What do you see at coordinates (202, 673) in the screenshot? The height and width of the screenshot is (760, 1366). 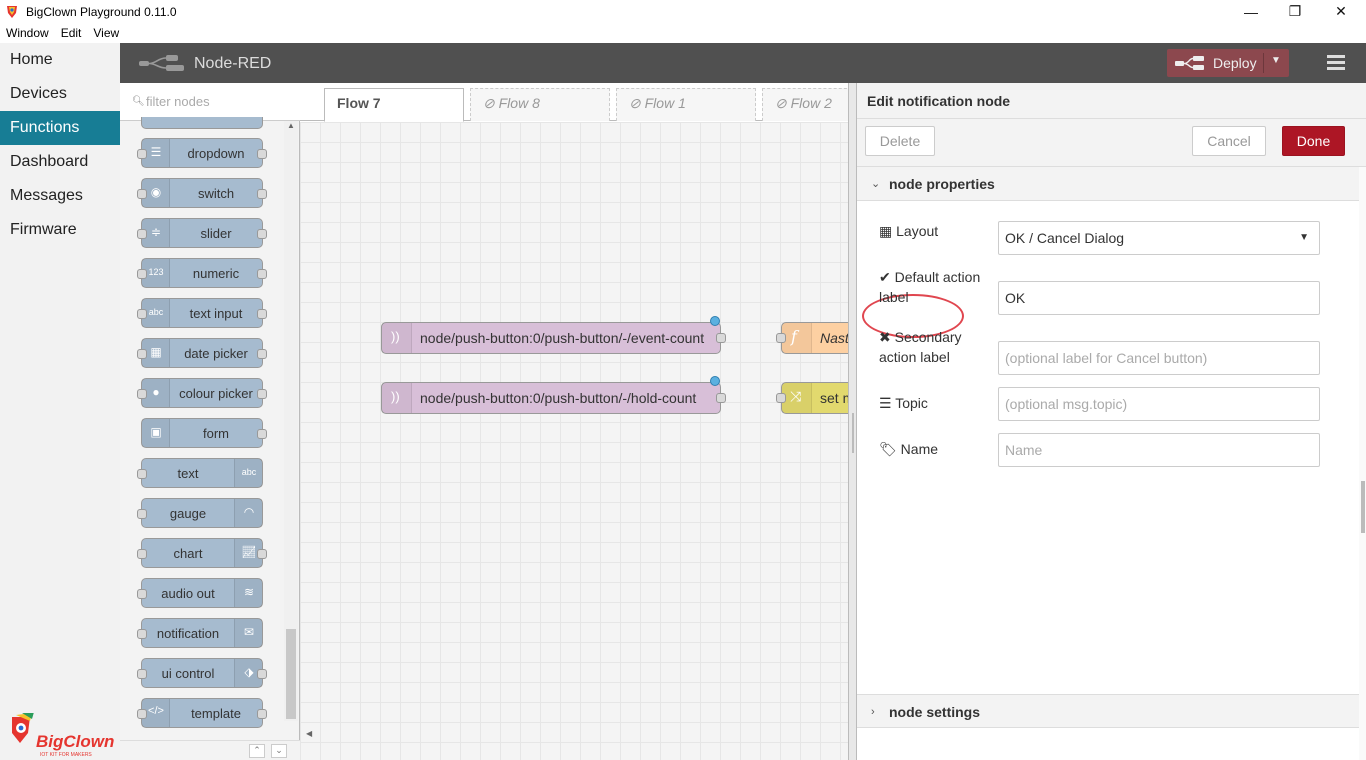 I see `palette-node-ui-control: ⬗ ui control` at bounding box center [202, 673].